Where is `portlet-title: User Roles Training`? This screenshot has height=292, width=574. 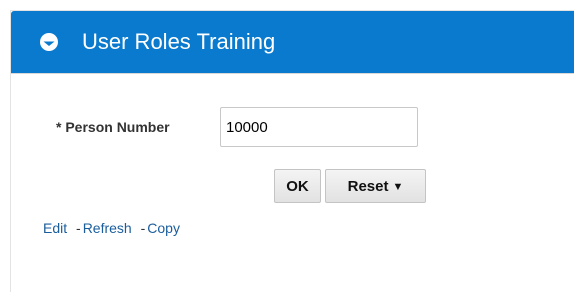
portlet-title: User Roles Training is located at coordinates (179, 41).